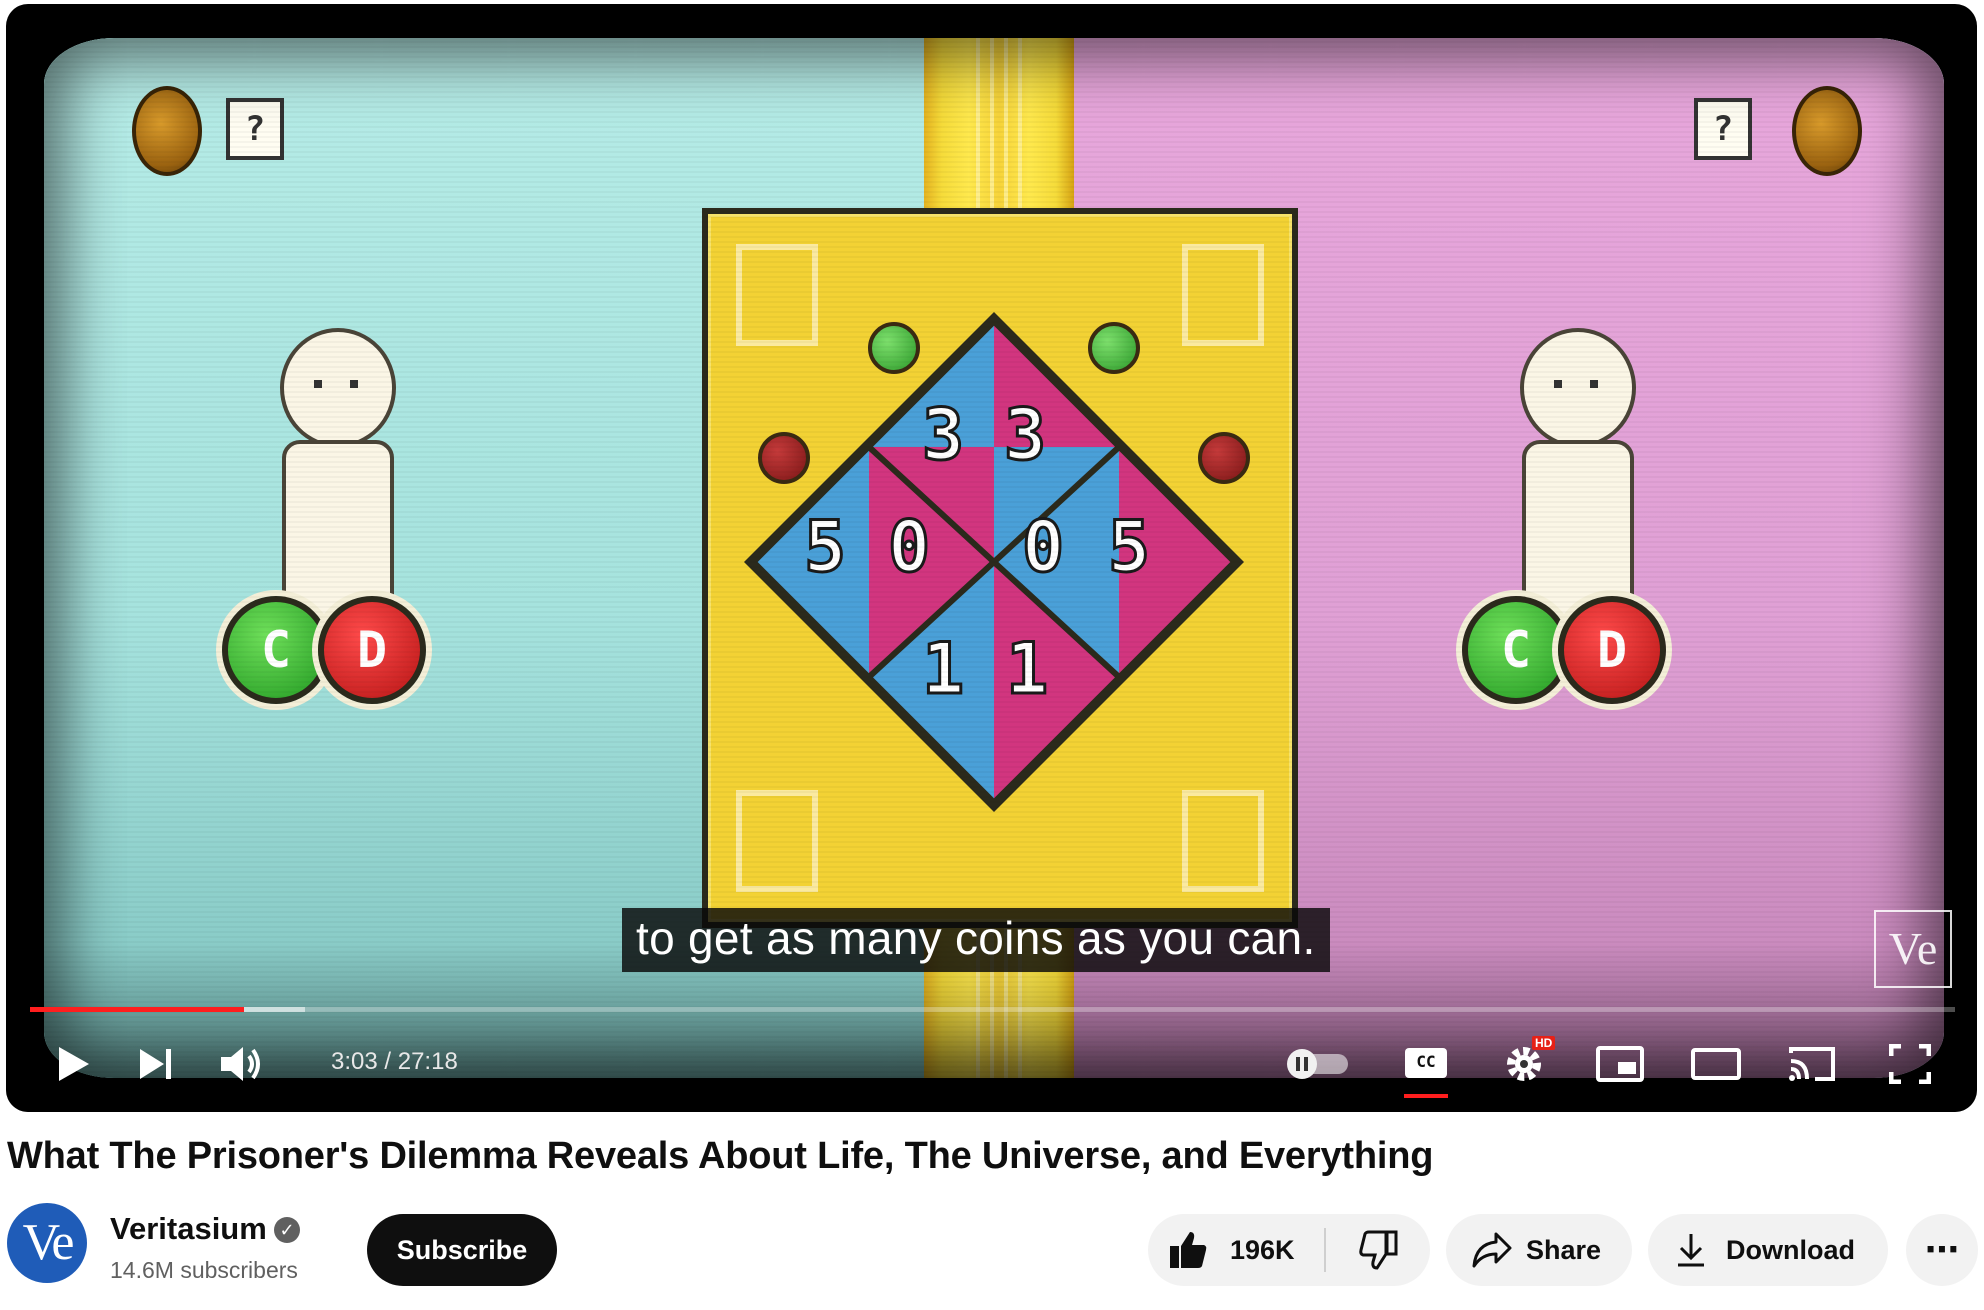  Describe the element at coordinates (1564, 1249) in the screenshot. I see `share-label: Share` at that location.